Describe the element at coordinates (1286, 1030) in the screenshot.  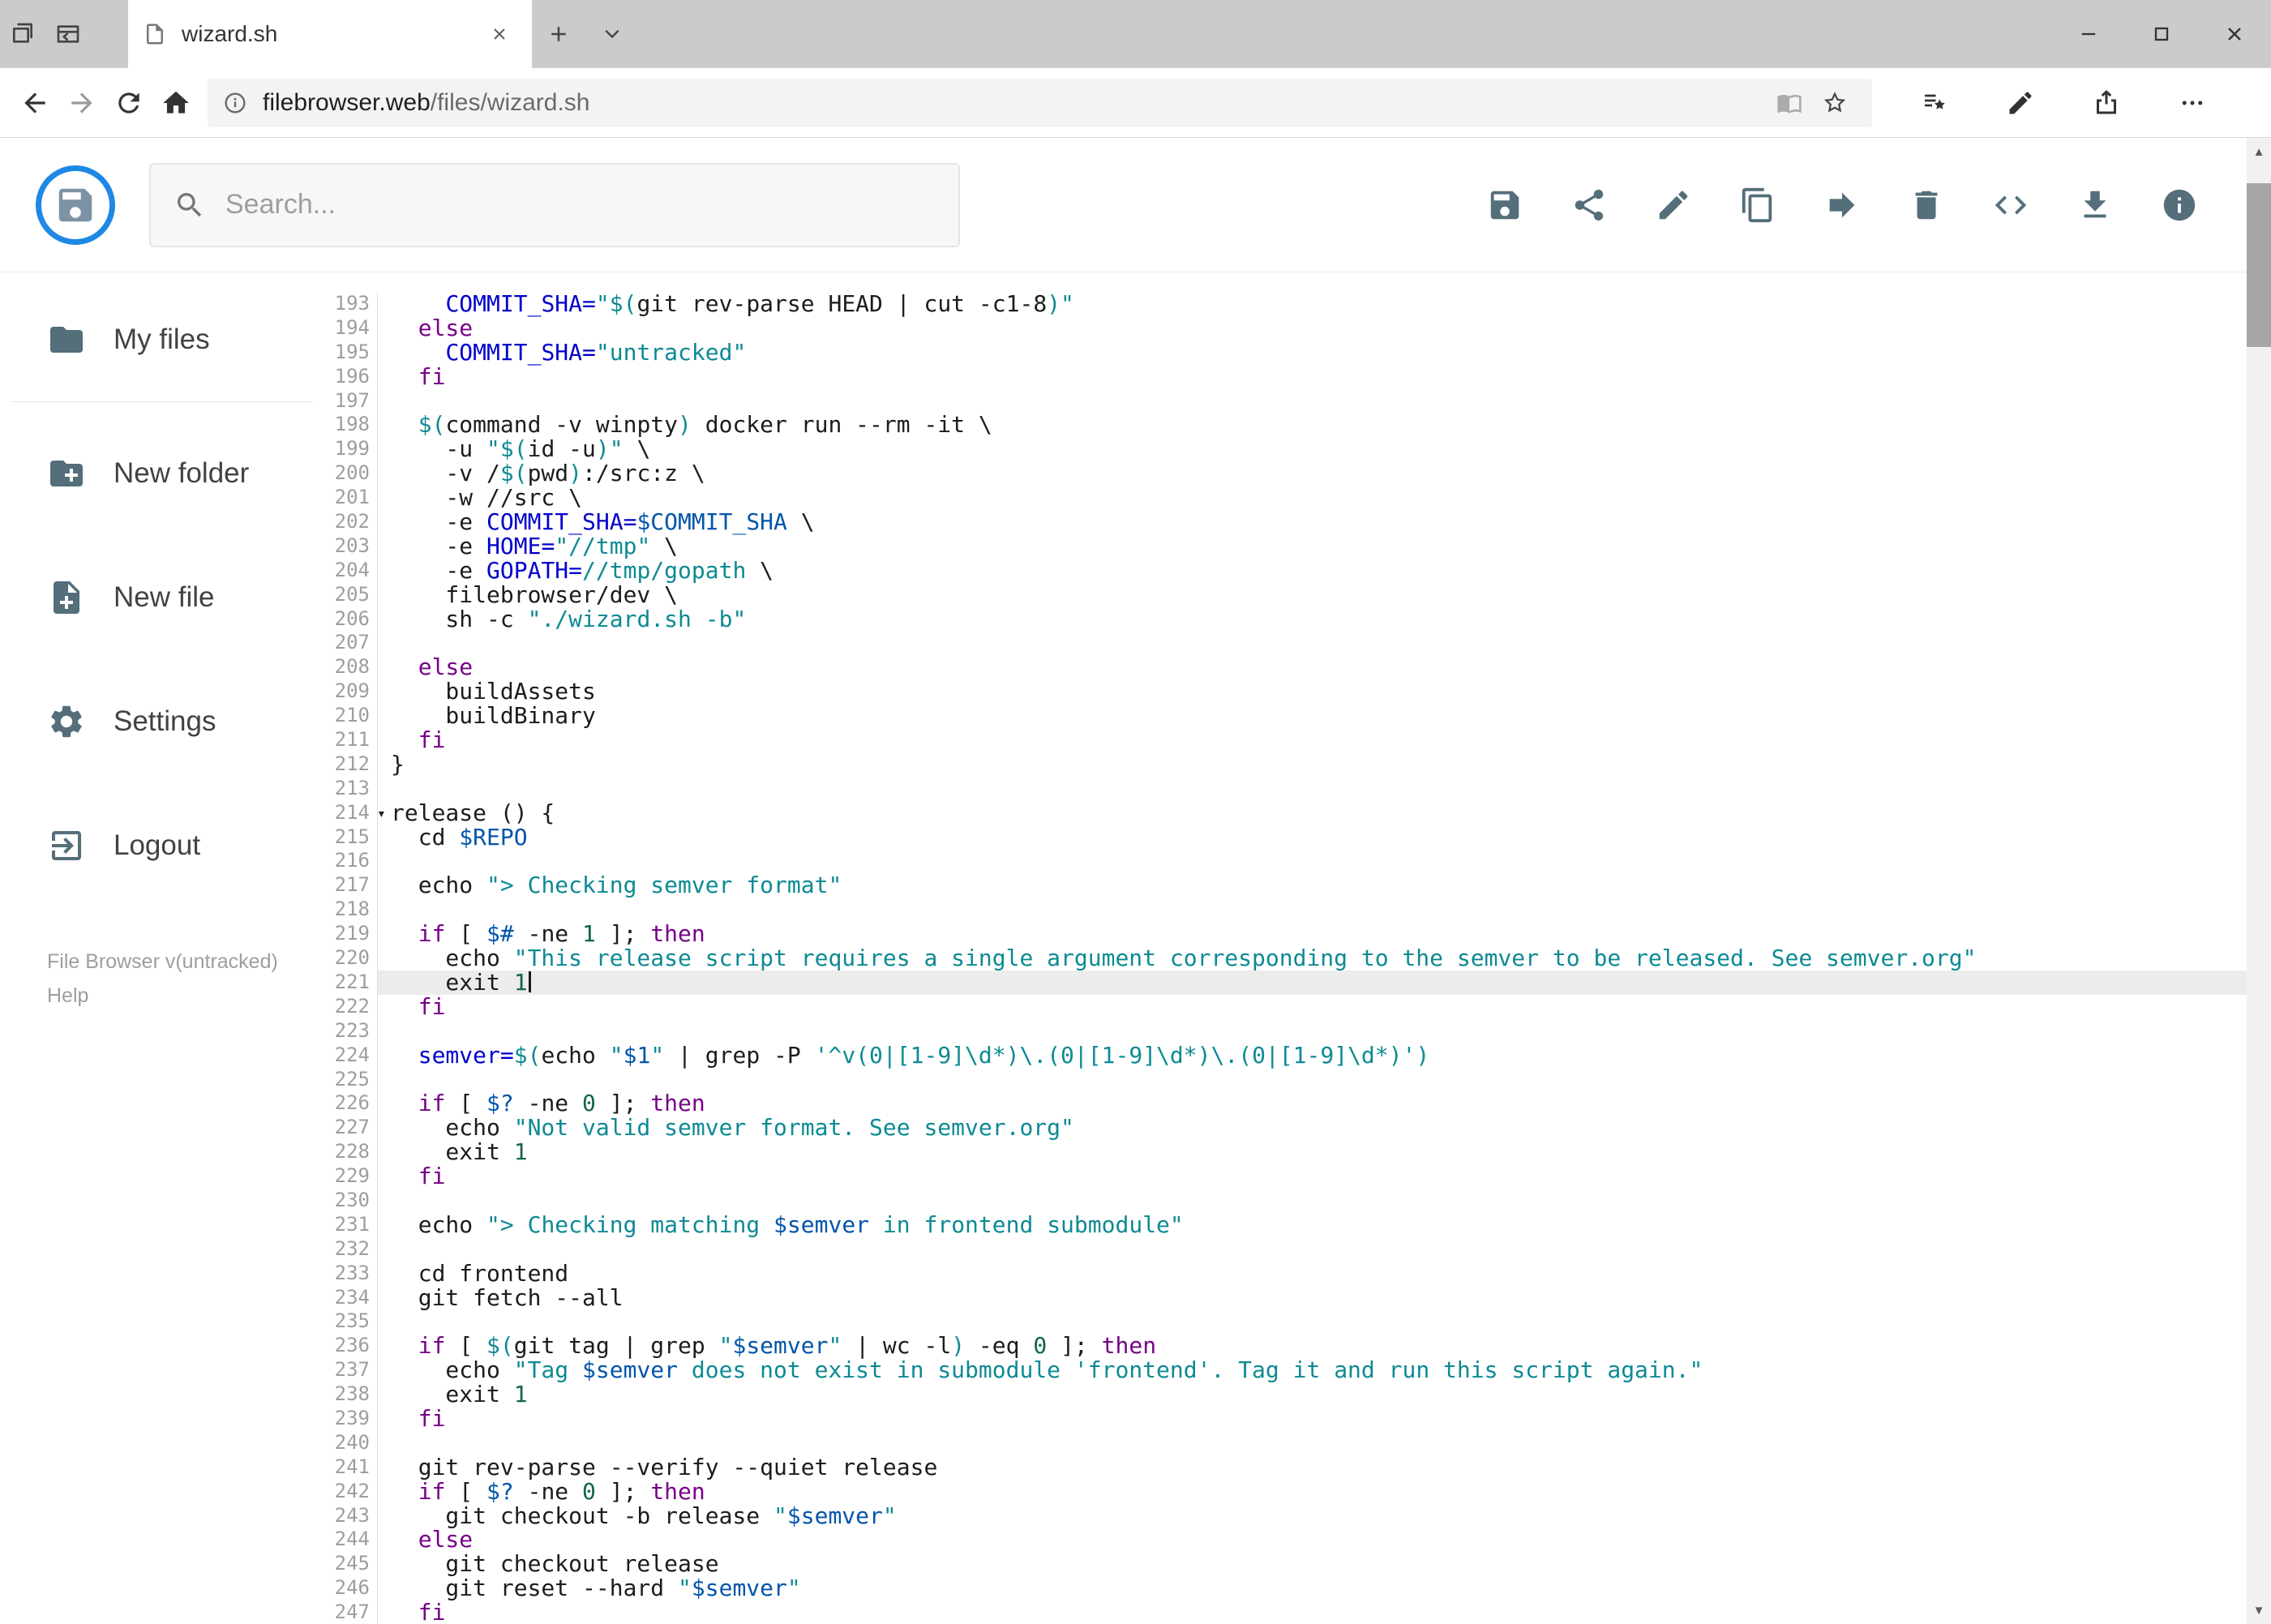
I see `code-line: 223` at that location.